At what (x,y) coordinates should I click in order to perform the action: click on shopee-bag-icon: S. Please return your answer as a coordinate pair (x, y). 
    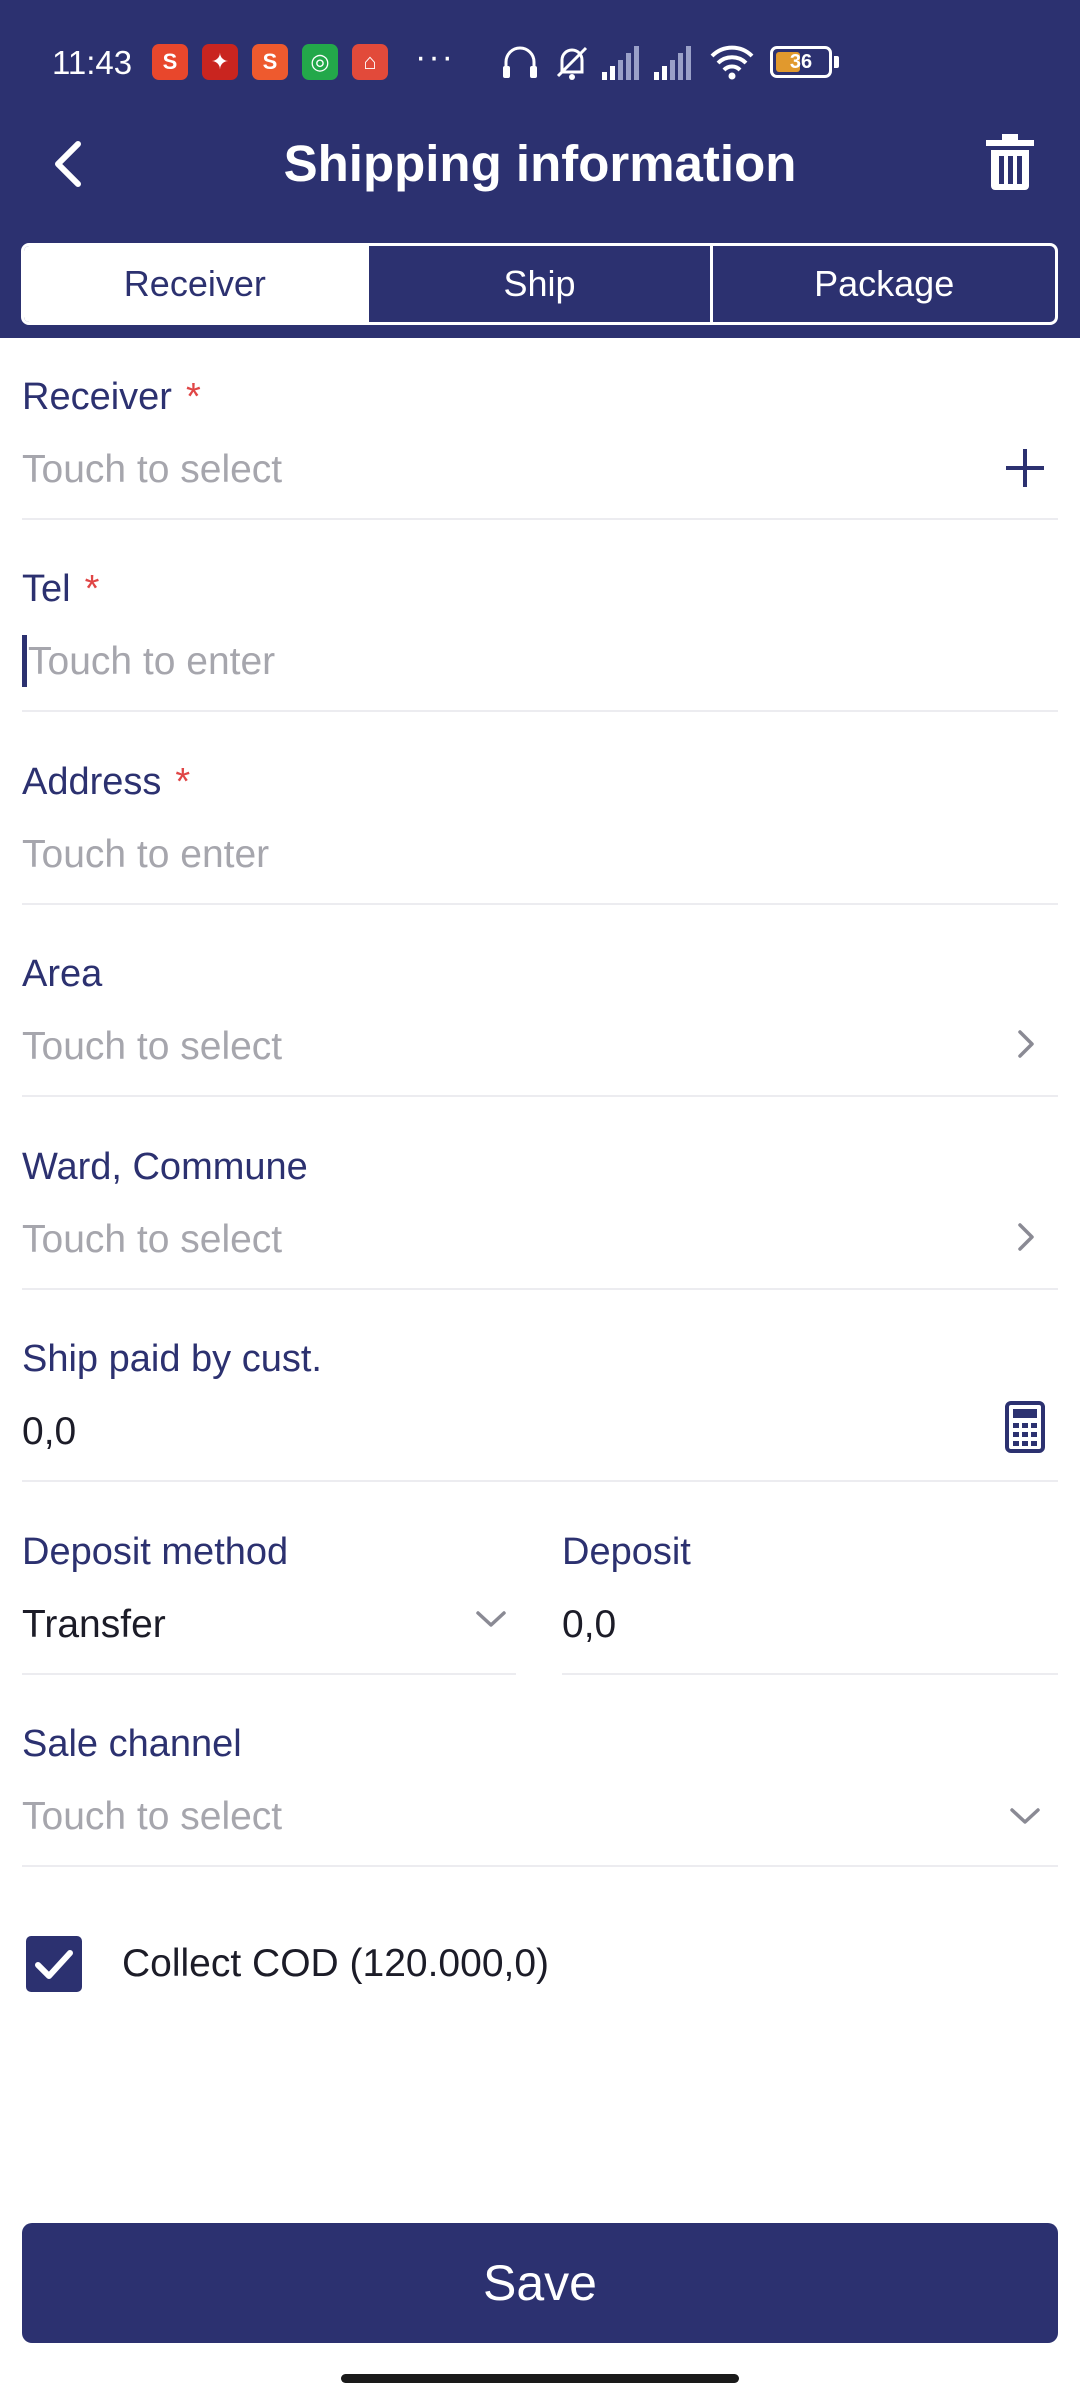
    Looking at the image, I should click on (270, 62).